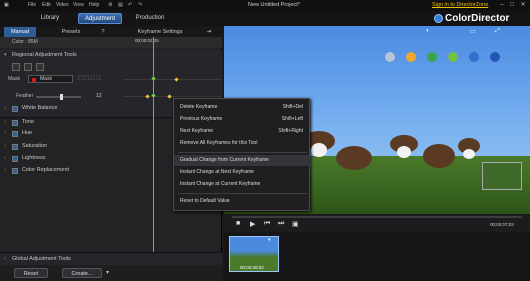 The height and width of the screenshot is (281, 530). Describe the element at coordinates (140, 5) in the screenshot. I see `redo-icon: ↷` at that location.